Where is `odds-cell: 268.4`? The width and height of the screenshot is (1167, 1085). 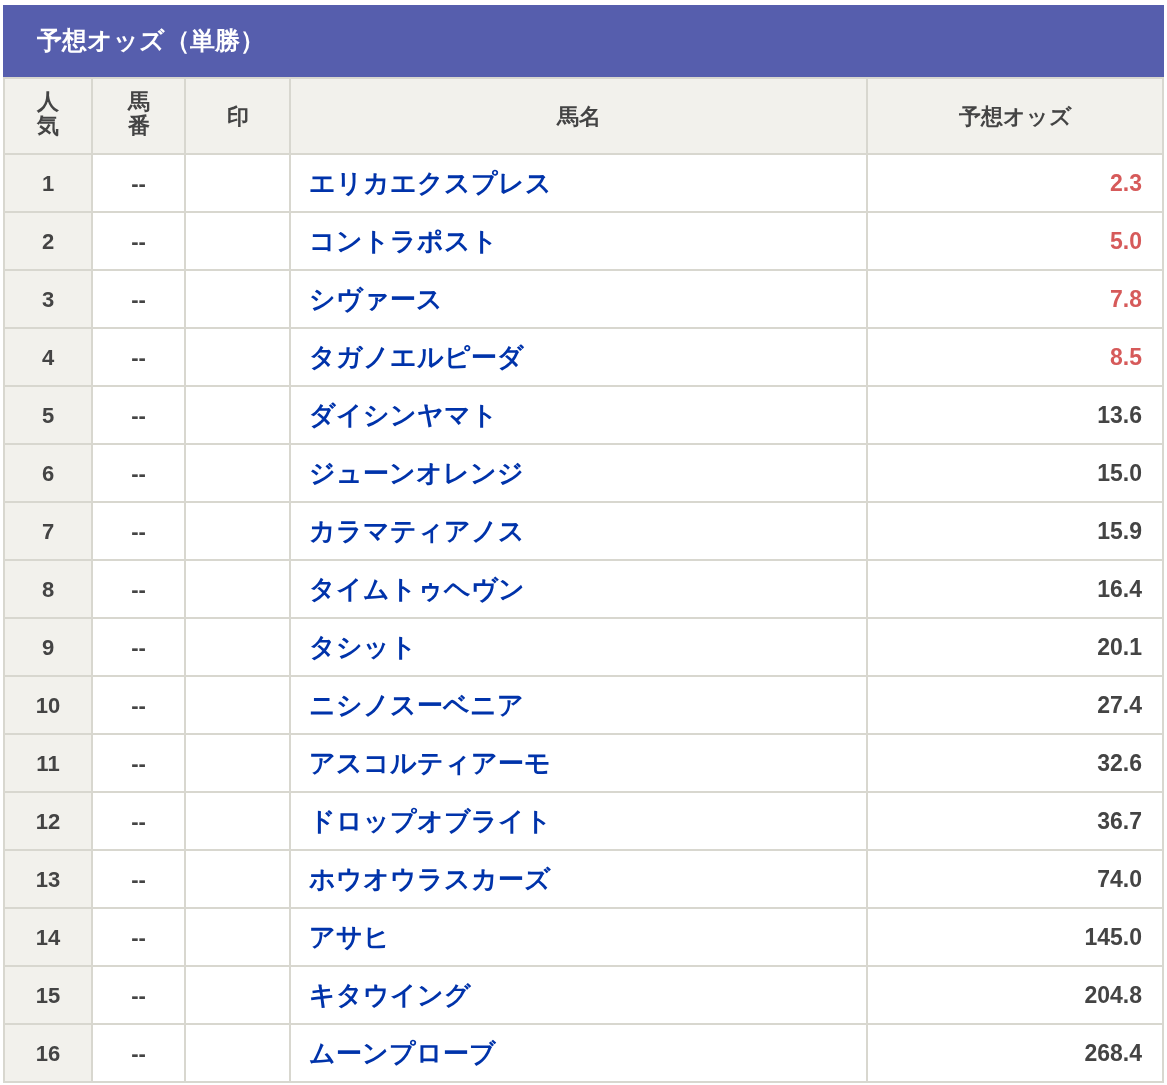 odds-cell: 268.4 is located at coordinates (1015, 1053).